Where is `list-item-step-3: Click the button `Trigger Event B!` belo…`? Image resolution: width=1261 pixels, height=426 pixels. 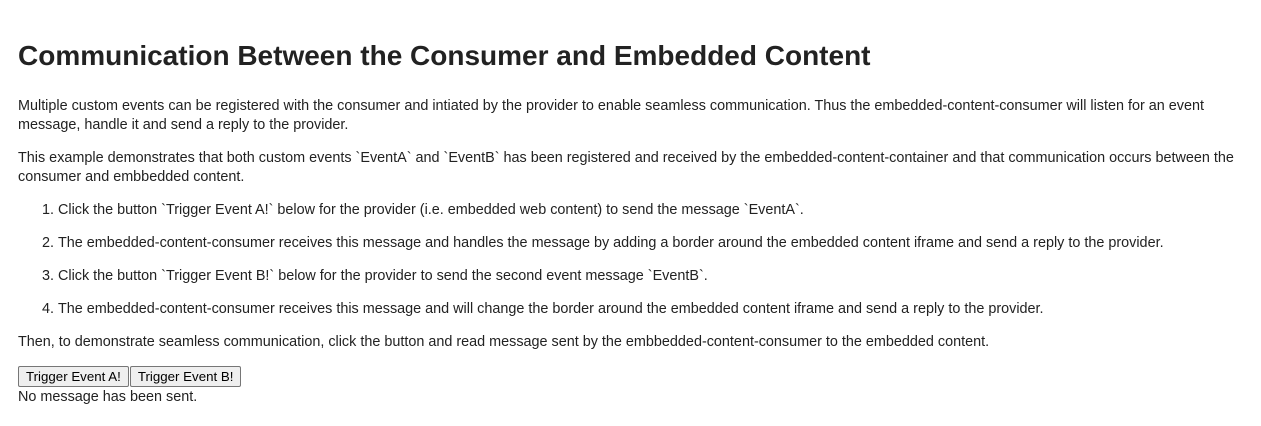
list-item-step-3: Click the button `Trigger Event B!` belo… is located at coordinates (650, 276).